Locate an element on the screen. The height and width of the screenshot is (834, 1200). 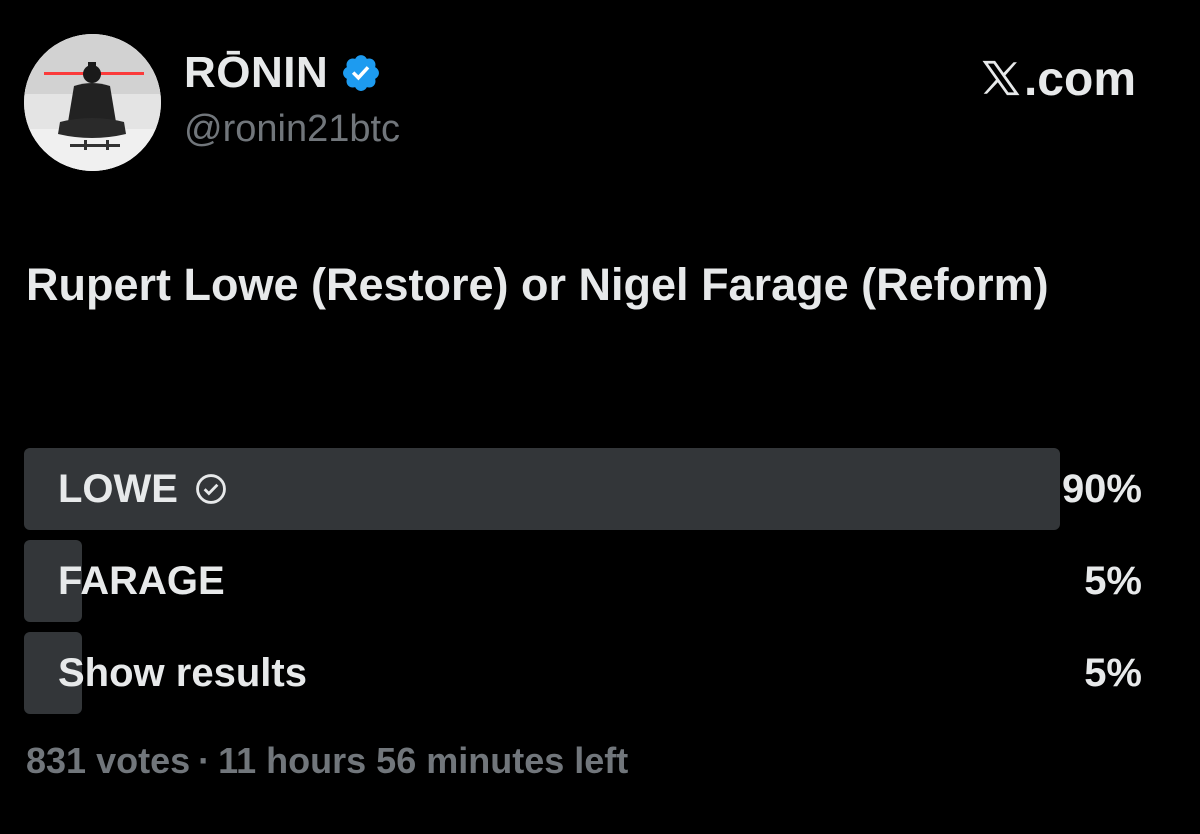
author-display-name: RŌNIN is located at coordinates (283, 73).